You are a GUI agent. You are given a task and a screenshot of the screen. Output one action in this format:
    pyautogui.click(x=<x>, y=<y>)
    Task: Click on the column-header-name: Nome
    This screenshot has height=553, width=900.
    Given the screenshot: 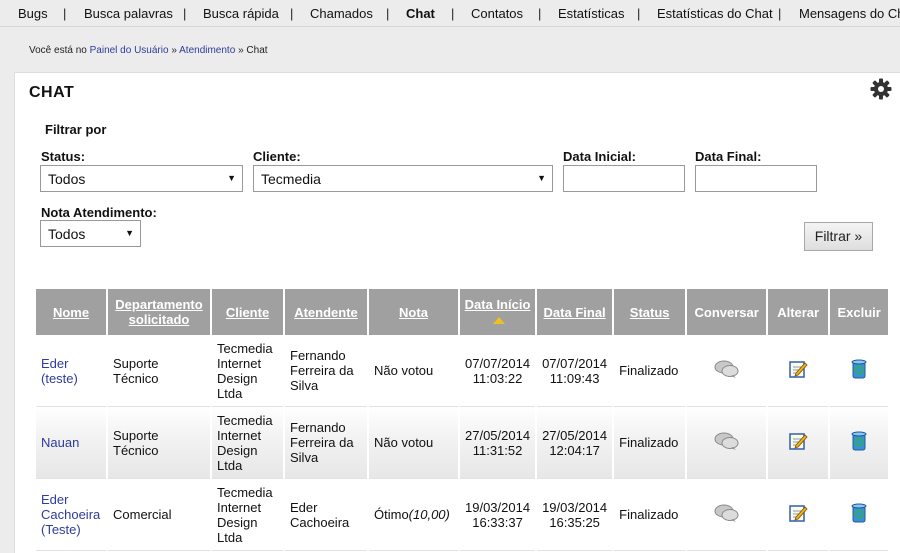 What is the action you would take?
    pyautogui.click(x=71, y=312)
    